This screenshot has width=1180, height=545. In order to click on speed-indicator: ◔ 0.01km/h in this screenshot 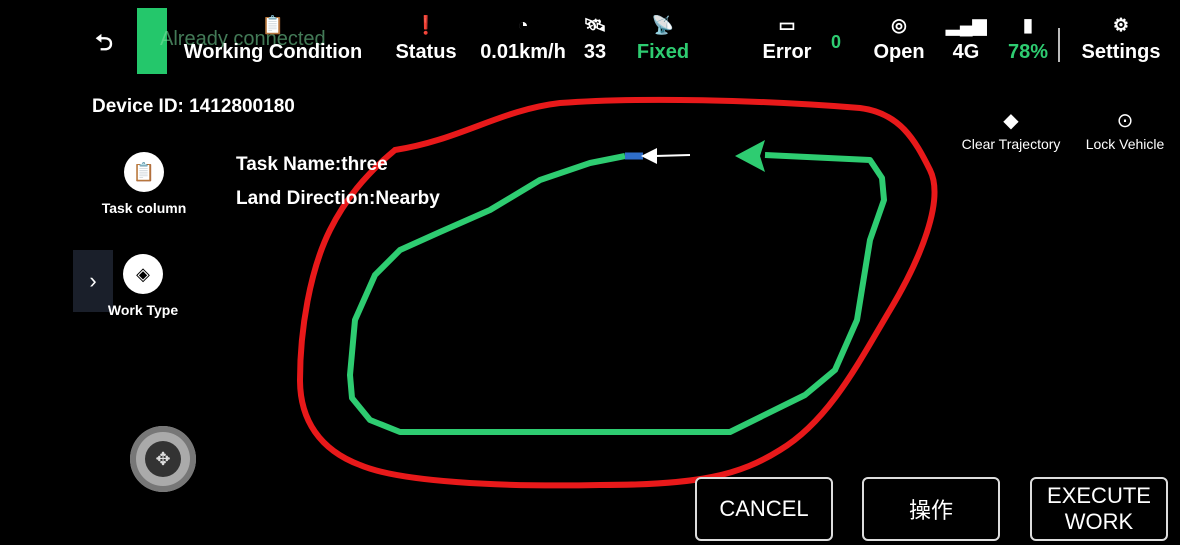, I will do `click(523, 42)`.